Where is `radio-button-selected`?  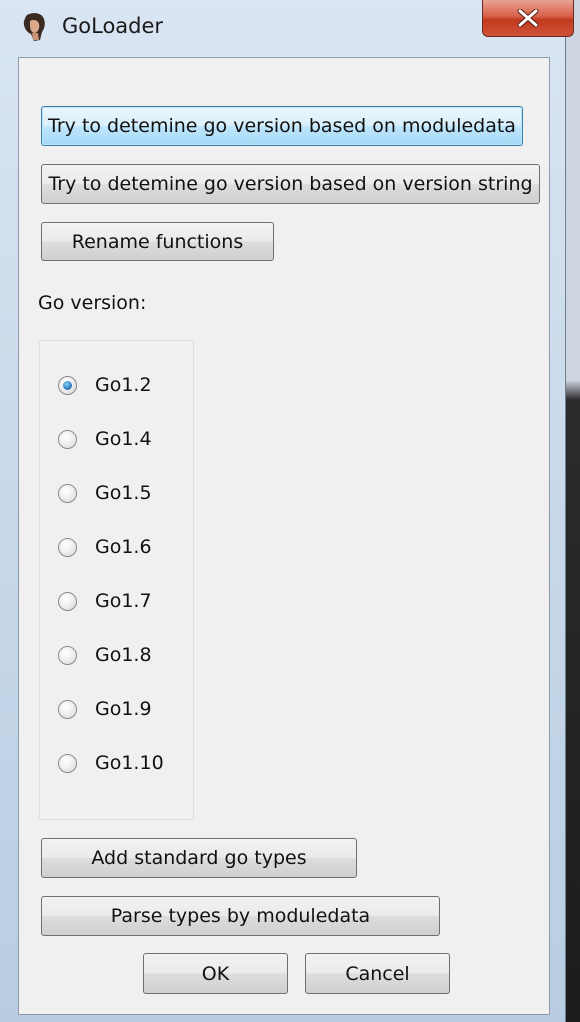
radio-button-selected is located at coordinates (67, 385).